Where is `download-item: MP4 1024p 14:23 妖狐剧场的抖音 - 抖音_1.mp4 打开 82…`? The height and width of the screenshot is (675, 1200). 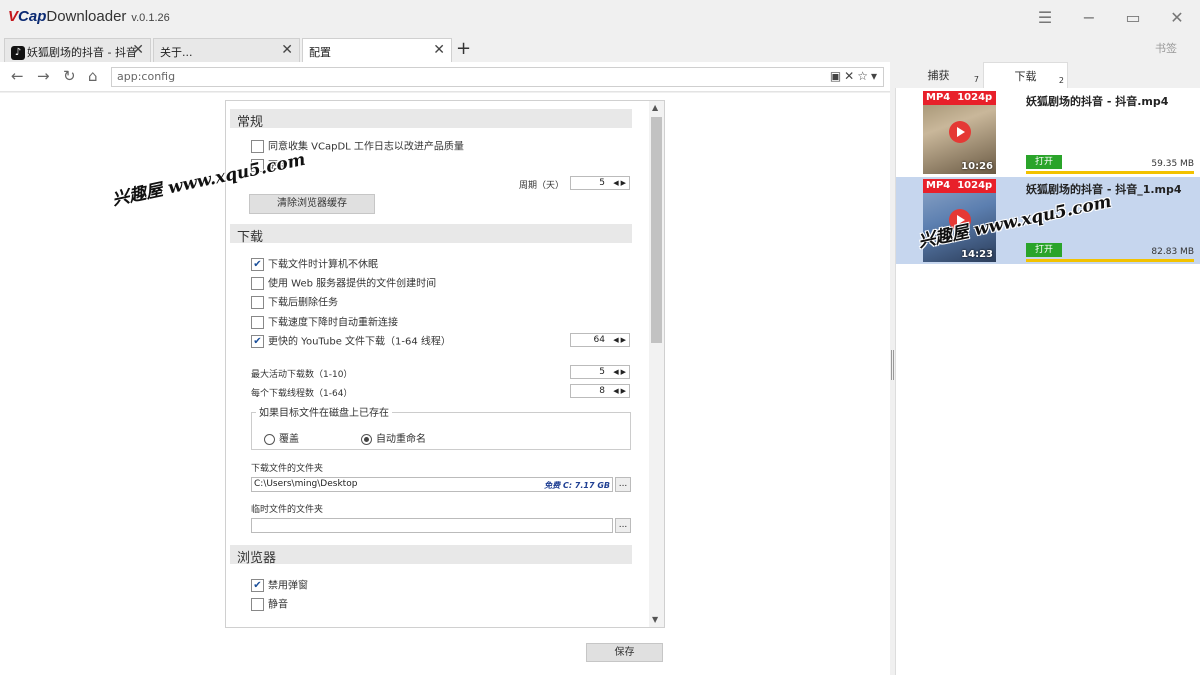 download-item: MP4 1024p 14:23 妖狐剧场的抖音 - 抖音_1.mp4 打开 82… is located at coordinates (1048, 220).